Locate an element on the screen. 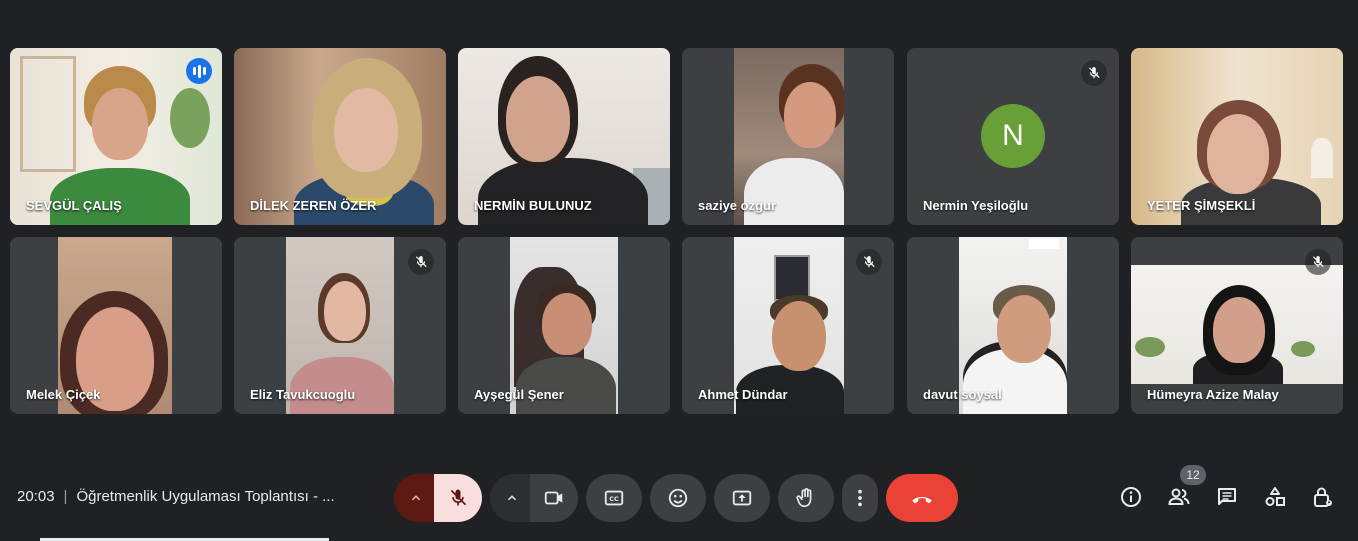  people-button is located at coordinates (1179, 497).